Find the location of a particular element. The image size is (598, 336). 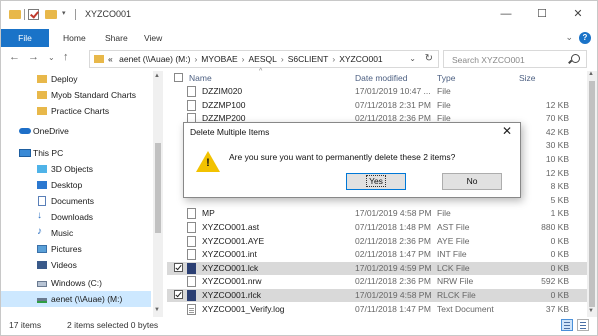

table-row: MP 17/01/2019 4:58 PM File 1 KB is located at coordinates (377, 213).